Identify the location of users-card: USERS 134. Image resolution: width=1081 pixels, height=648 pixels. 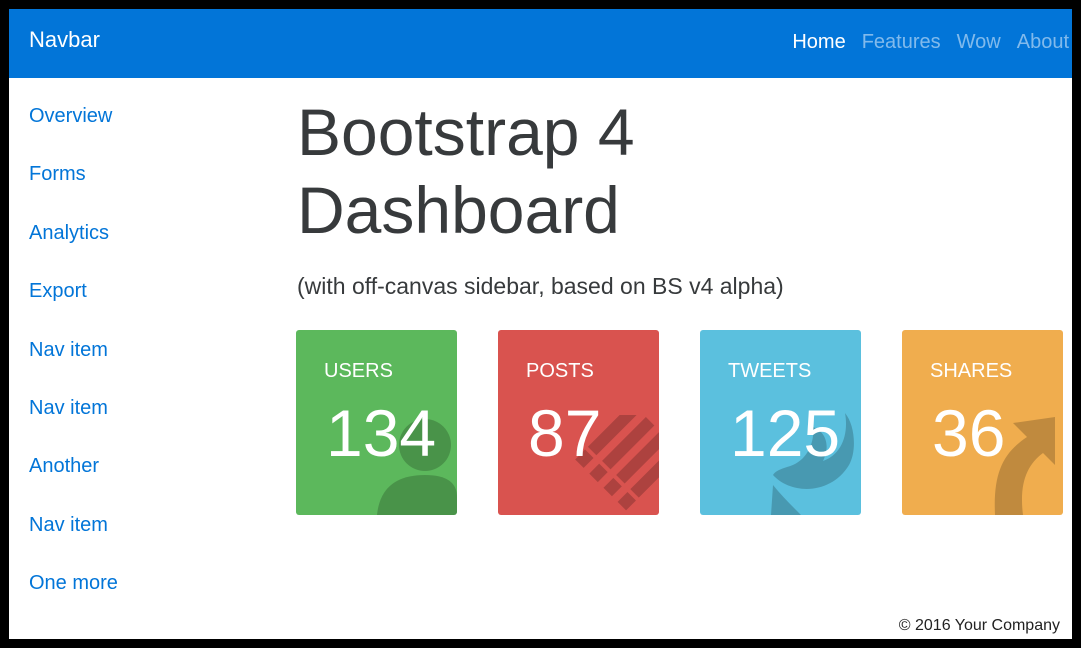
(376, 422).